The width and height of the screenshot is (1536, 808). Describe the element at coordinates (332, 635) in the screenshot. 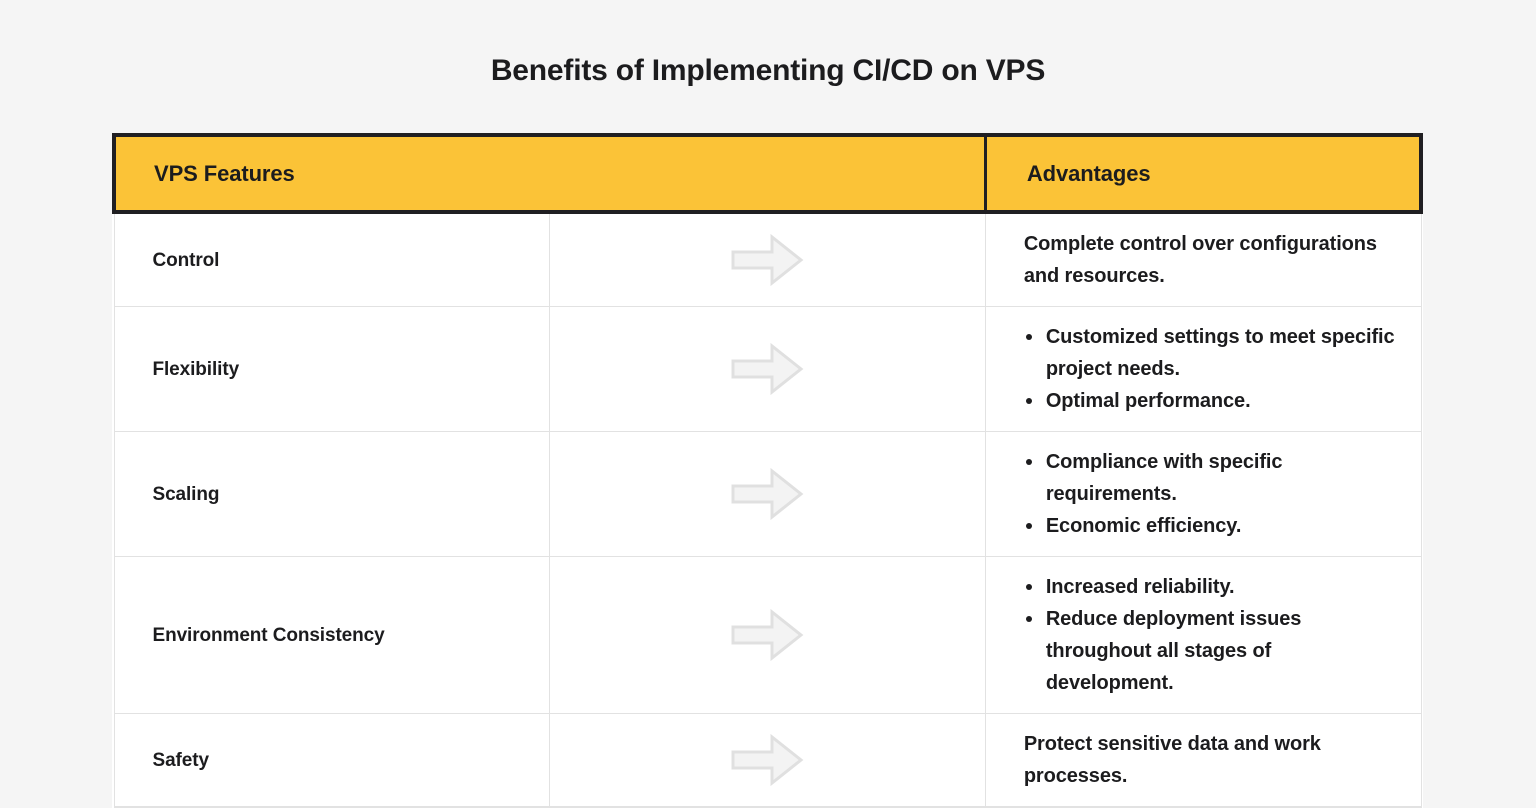

I see `feature-name-cell: Environment Consistency` at that location.